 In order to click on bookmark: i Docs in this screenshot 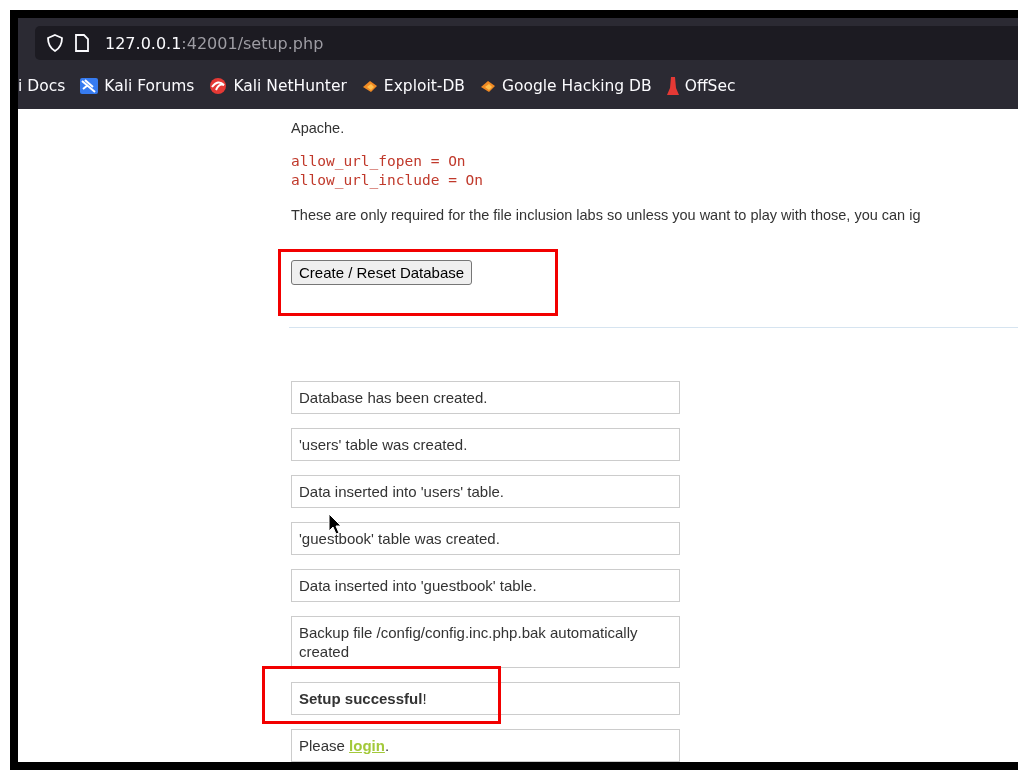, I will do `click(42, 86)`.